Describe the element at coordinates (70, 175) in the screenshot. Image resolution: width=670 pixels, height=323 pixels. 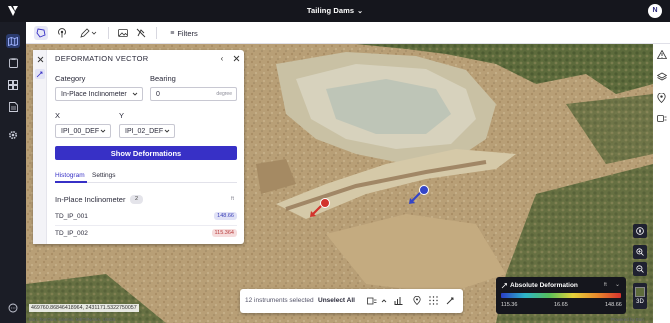
I see `tab-histogram: Histogram` at that location.